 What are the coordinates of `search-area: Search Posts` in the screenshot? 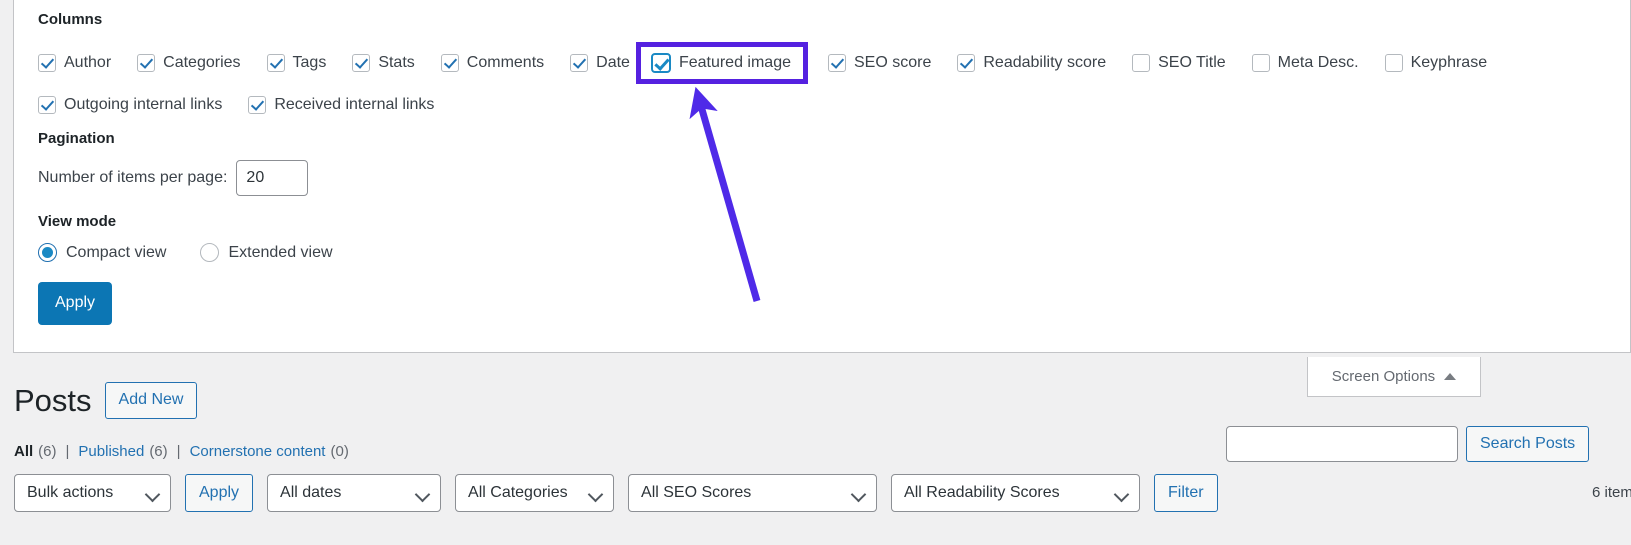 It's located at (1408, 444).